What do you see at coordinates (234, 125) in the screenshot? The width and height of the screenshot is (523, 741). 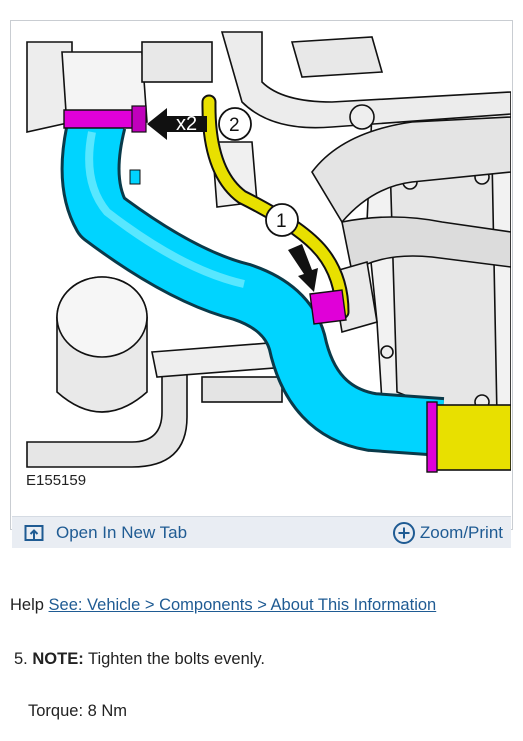 I see `callout-2-text: 2` at bounding box center [234, 125].